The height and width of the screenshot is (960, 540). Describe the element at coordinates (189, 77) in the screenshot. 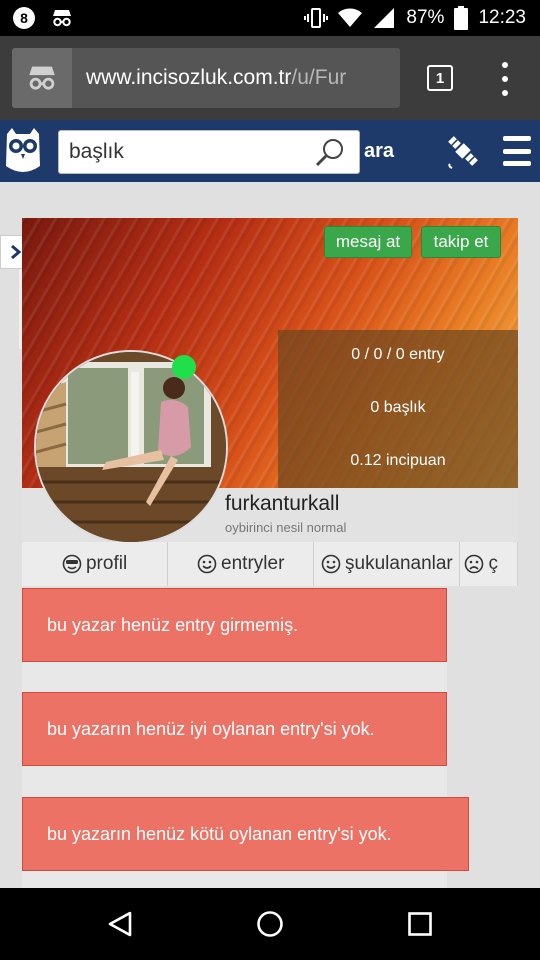

I see `url-domain: www.incisozluk.com.tr` at that location.